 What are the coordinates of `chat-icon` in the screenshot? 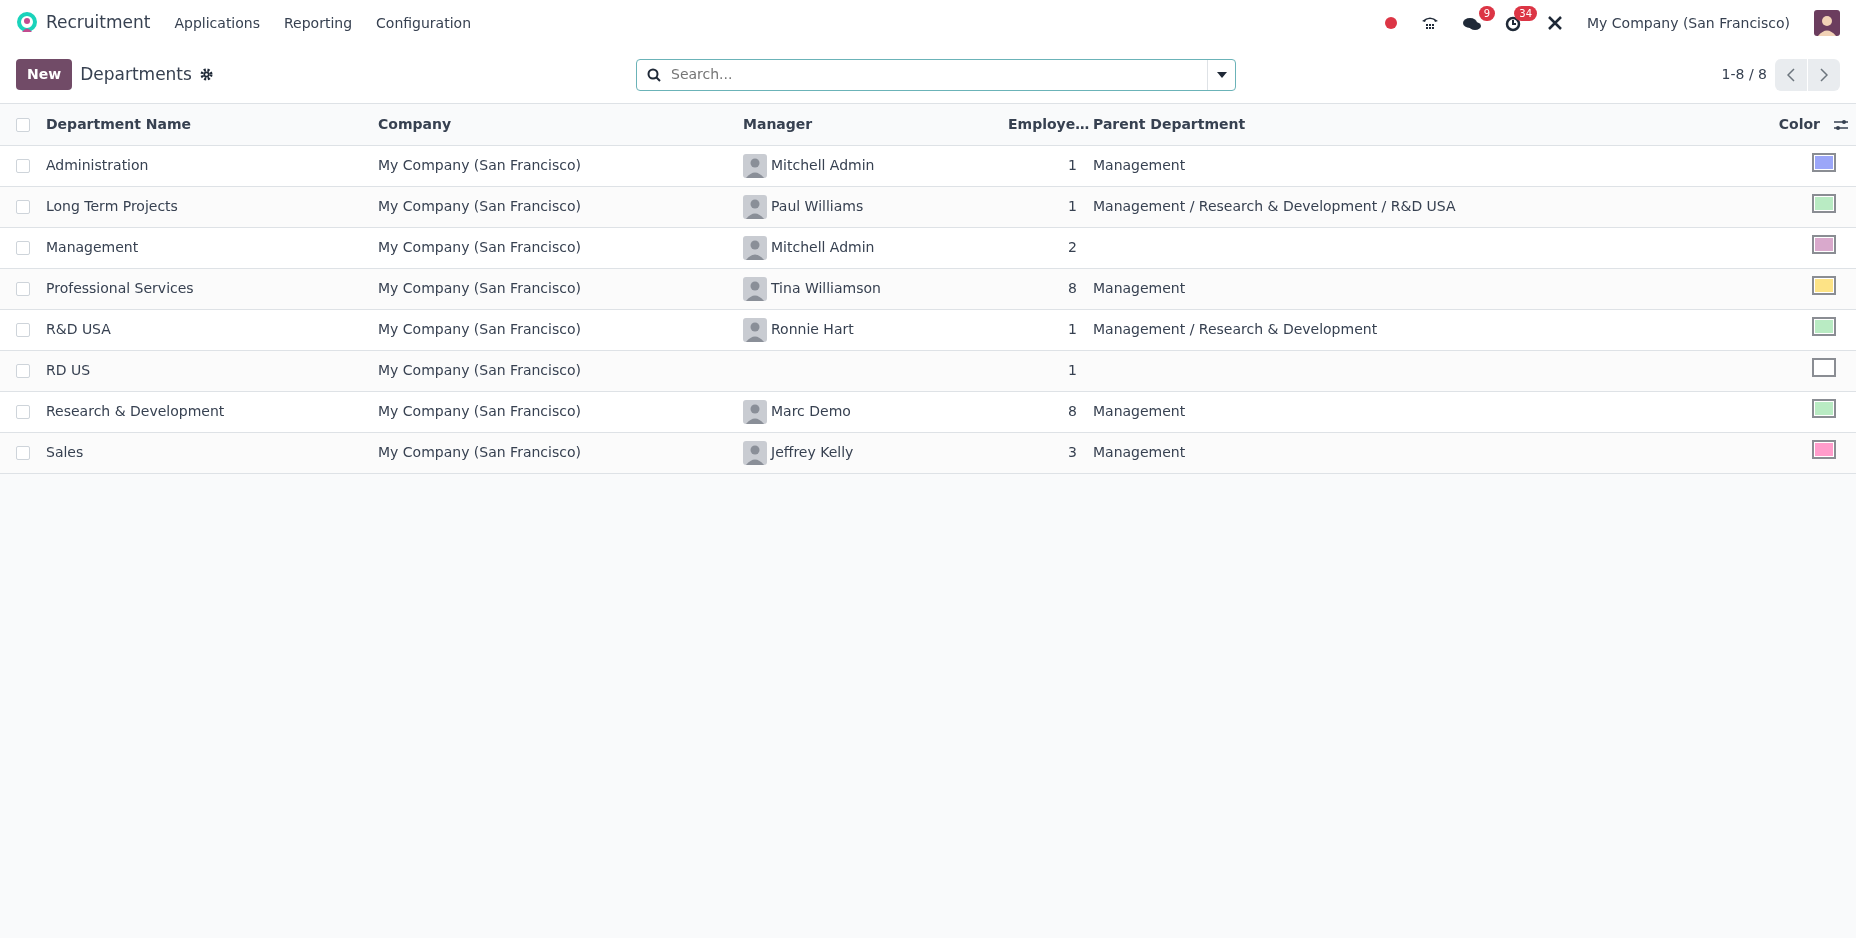 It's located at (1472, 23).